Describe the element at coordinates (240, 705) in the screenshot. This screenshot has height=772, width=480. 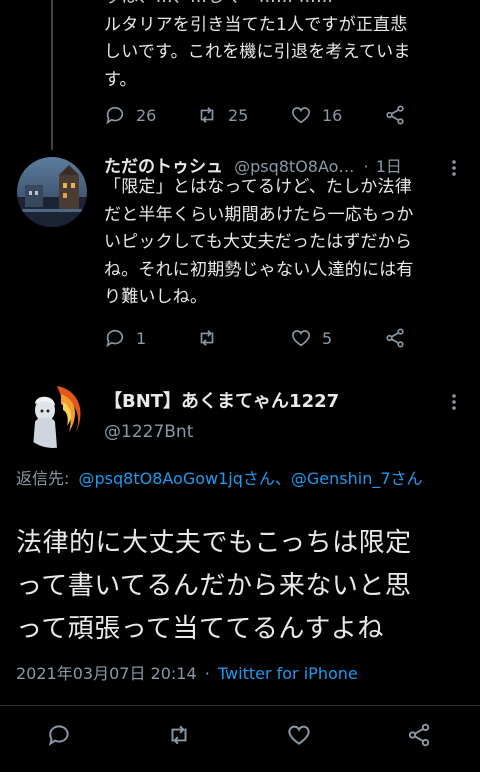
I see `divider` at that location.